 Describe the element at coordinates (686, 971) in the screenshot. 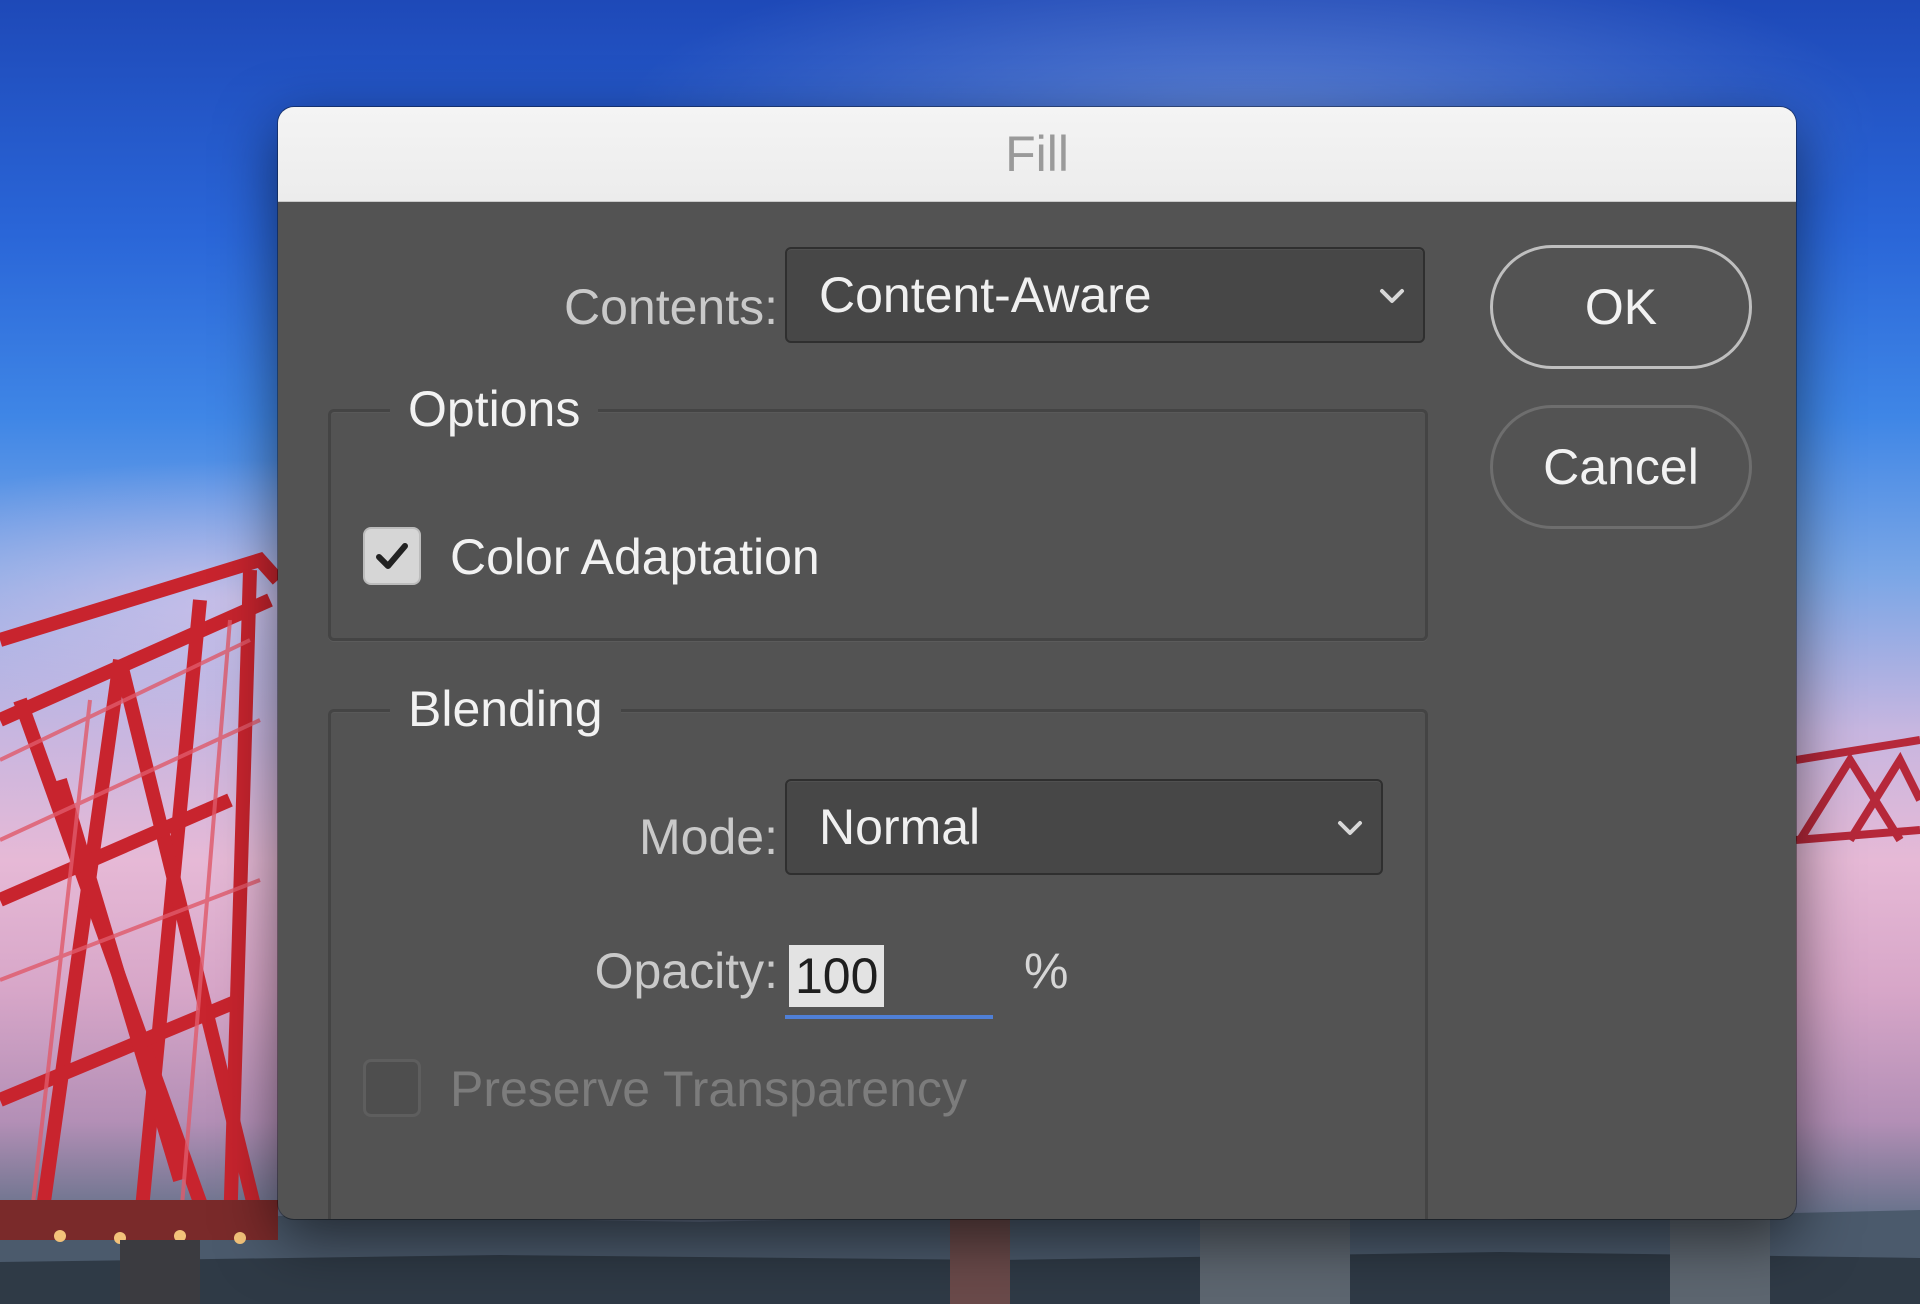

I see `opacity-label: Opacity:` at that location.